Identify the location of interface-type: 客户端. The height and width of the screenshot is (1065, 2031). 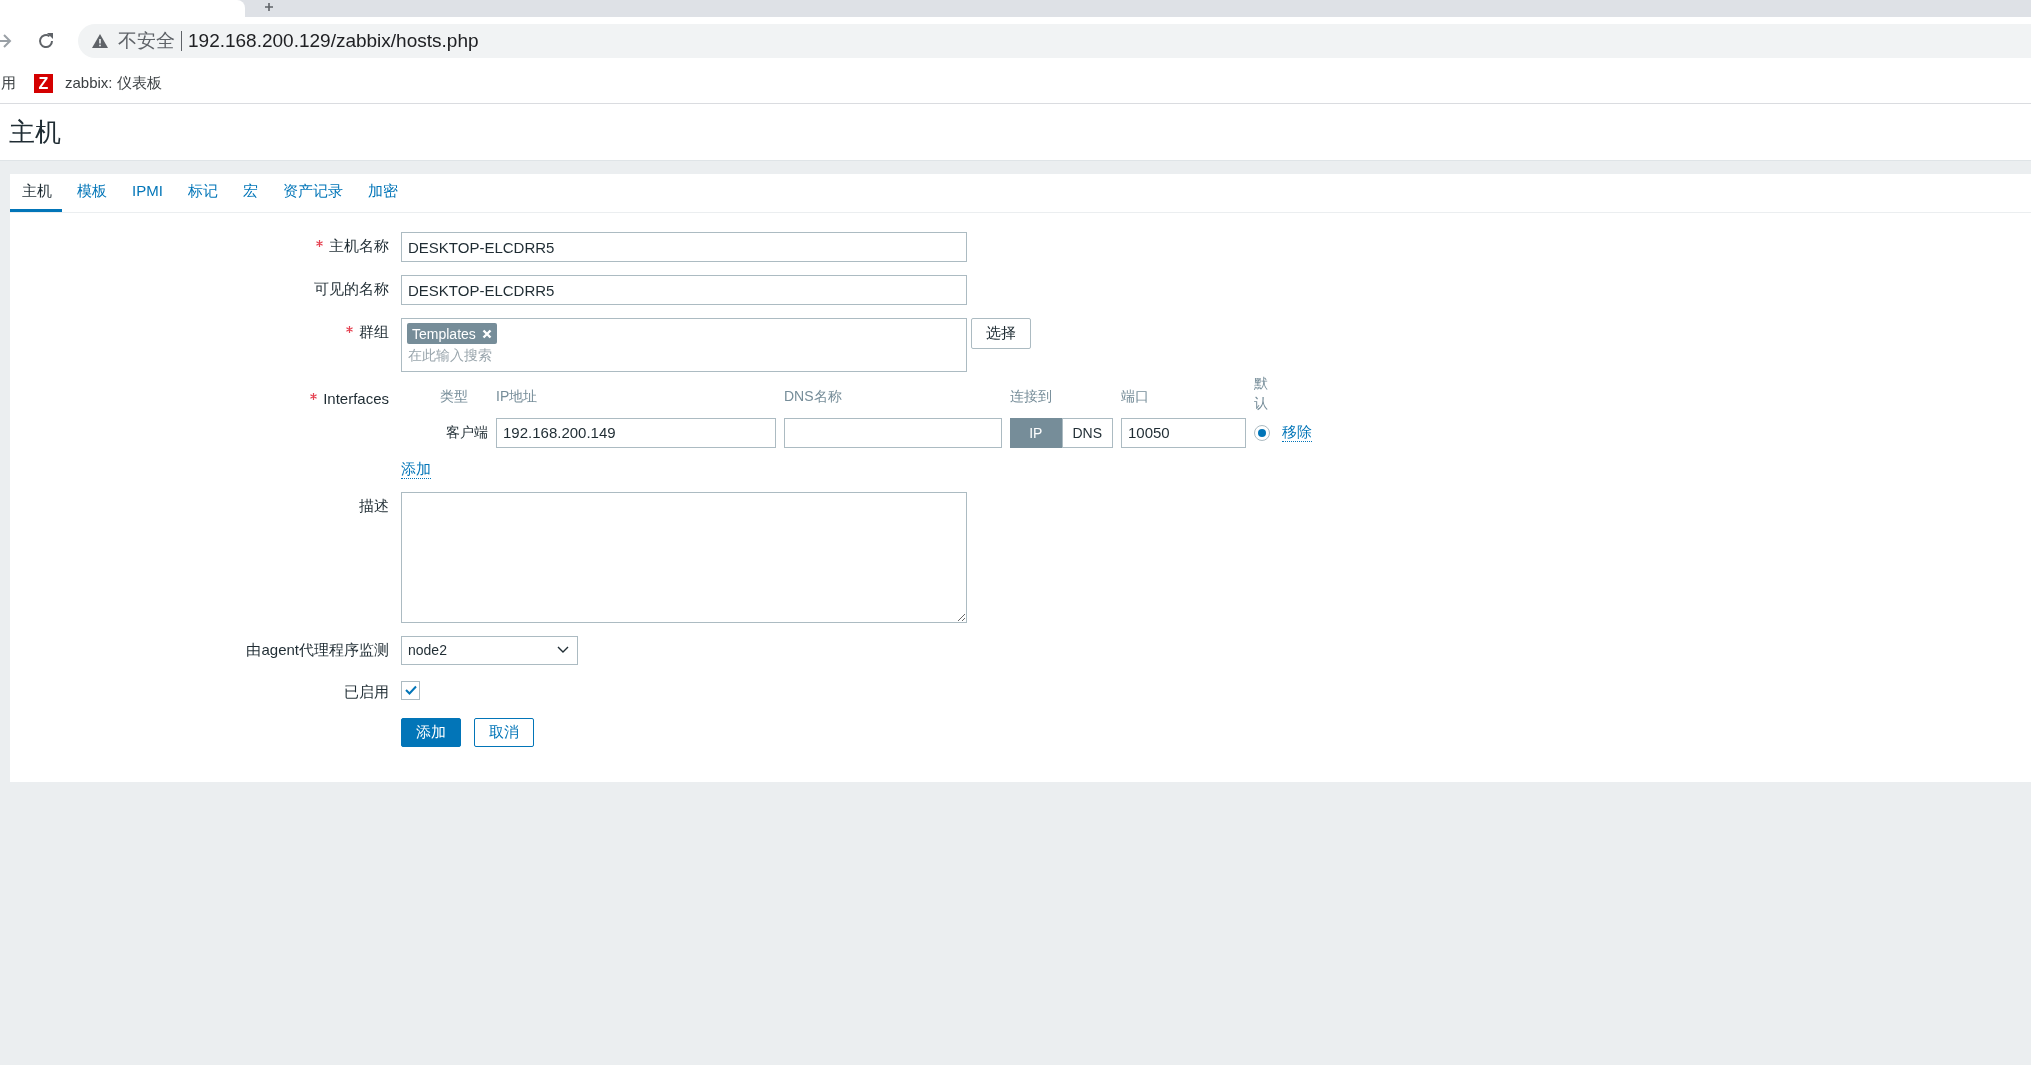
(466, 432).